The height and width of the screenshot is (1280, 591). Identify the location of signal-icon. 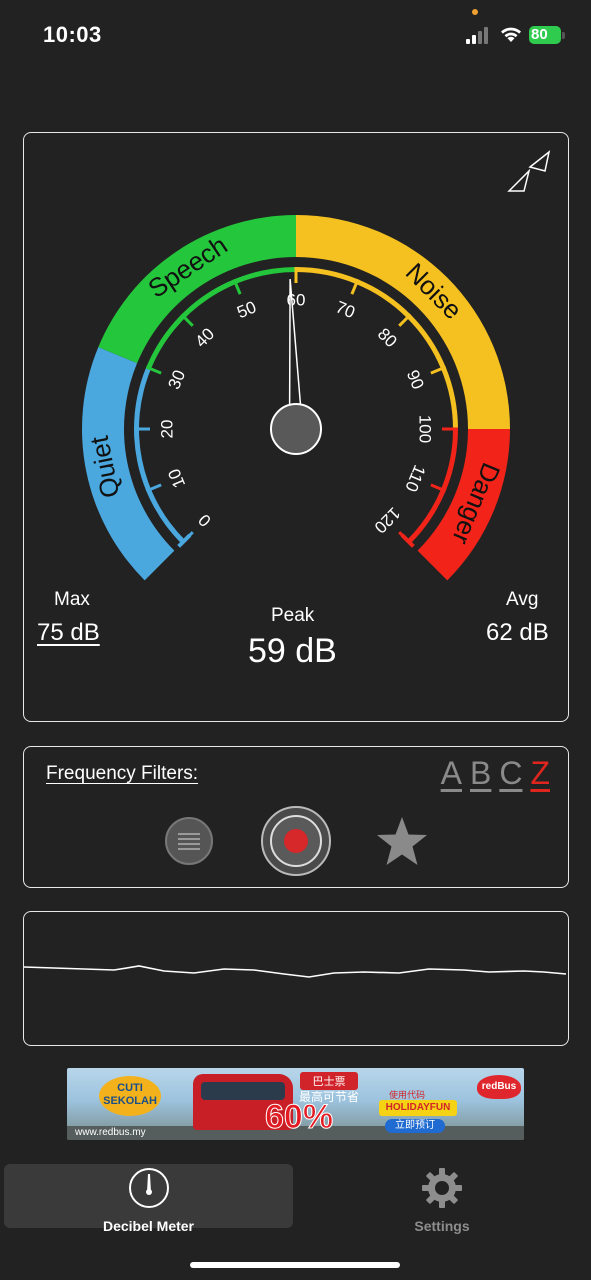
(477, 35).